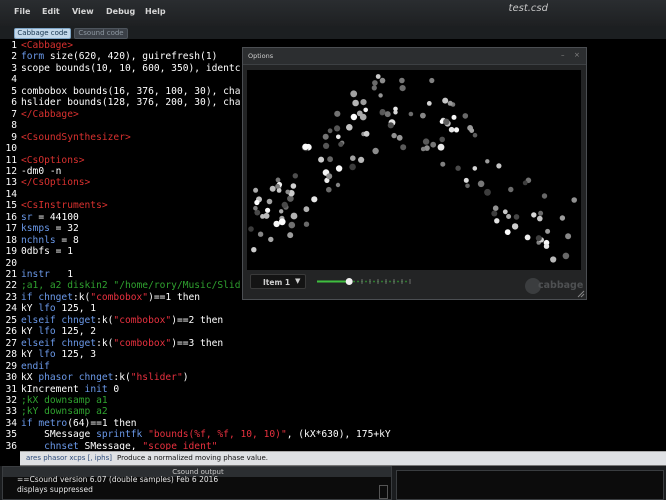 The image size is (666, 500). What do you see at coordinates (38, 240) in the screenshot?
I see `code-token: nchnls` at bounding box center [38, 240].